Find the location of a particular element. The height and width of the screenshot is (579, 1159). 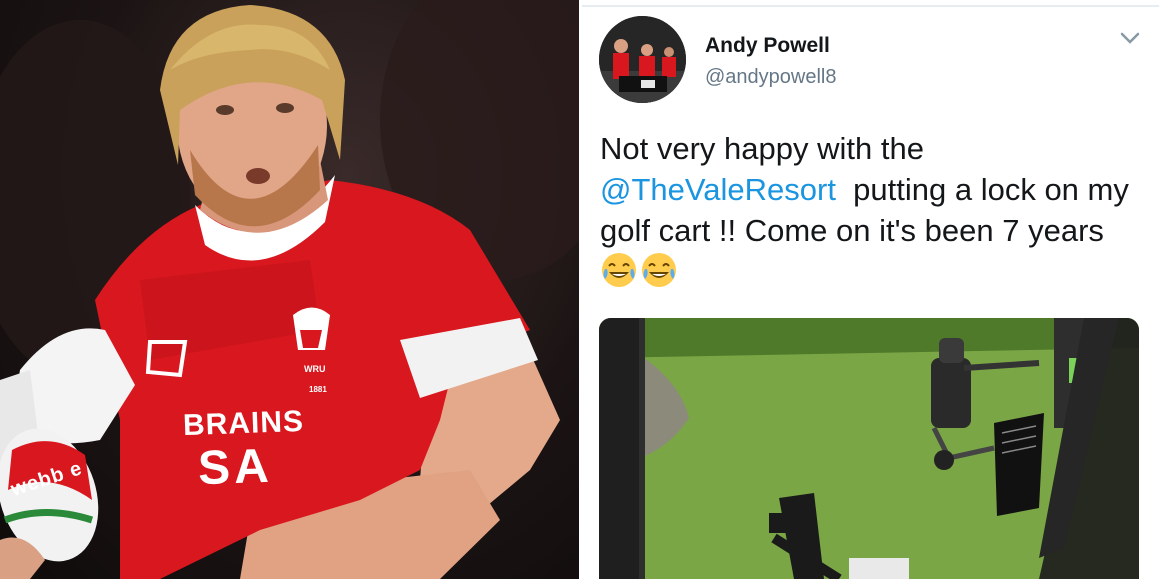

chevron-down-icon is located at coordinates (1130, 38).